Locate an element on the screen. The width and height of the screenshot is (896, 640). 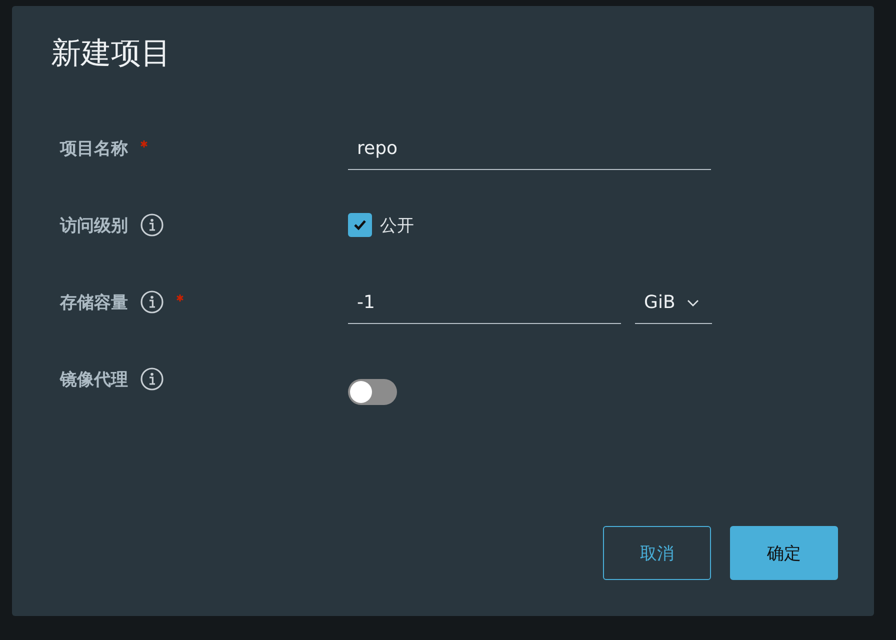
quota-input: -1 is located at coordinates (484, 306).